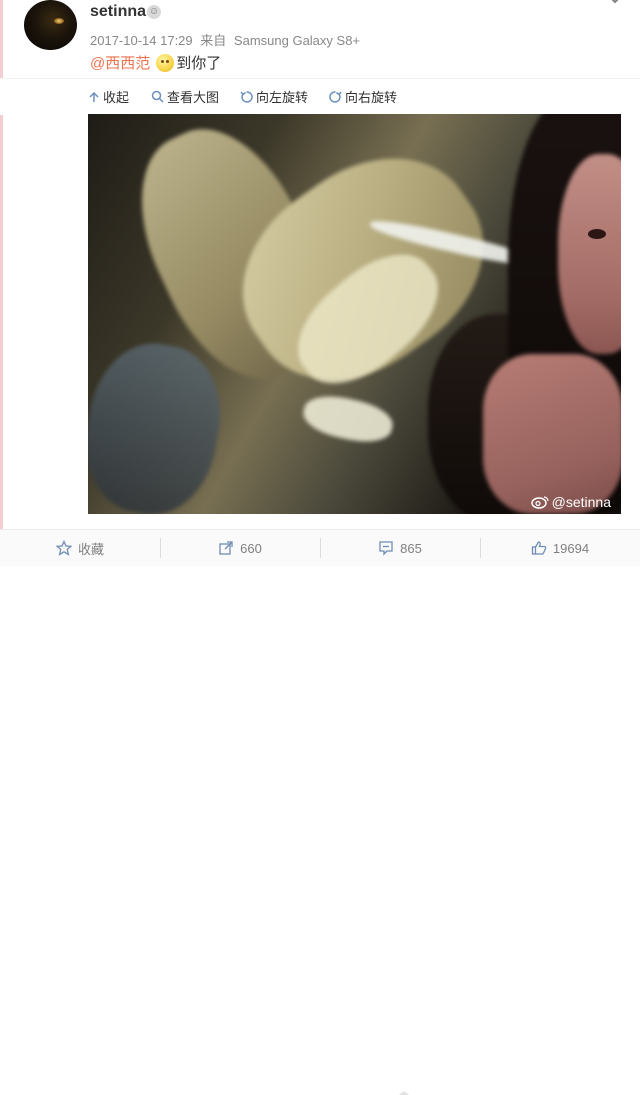 Image resolution: width=640 pixels, height=1095 pixels. What do you see at coordinates (297, 40) in the screenshot?
I see `post-source: Samsung Galaxy S8+` at bounding box center [297, 40].